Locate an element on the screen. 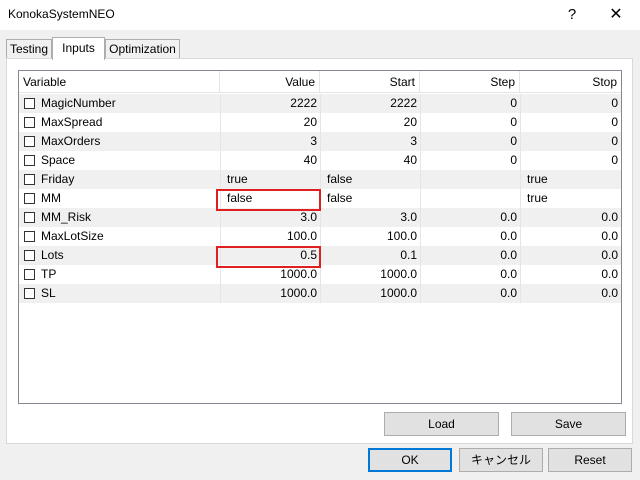 The image size is (640, 480). variable-name: TP is located at coordinates (49, 274).